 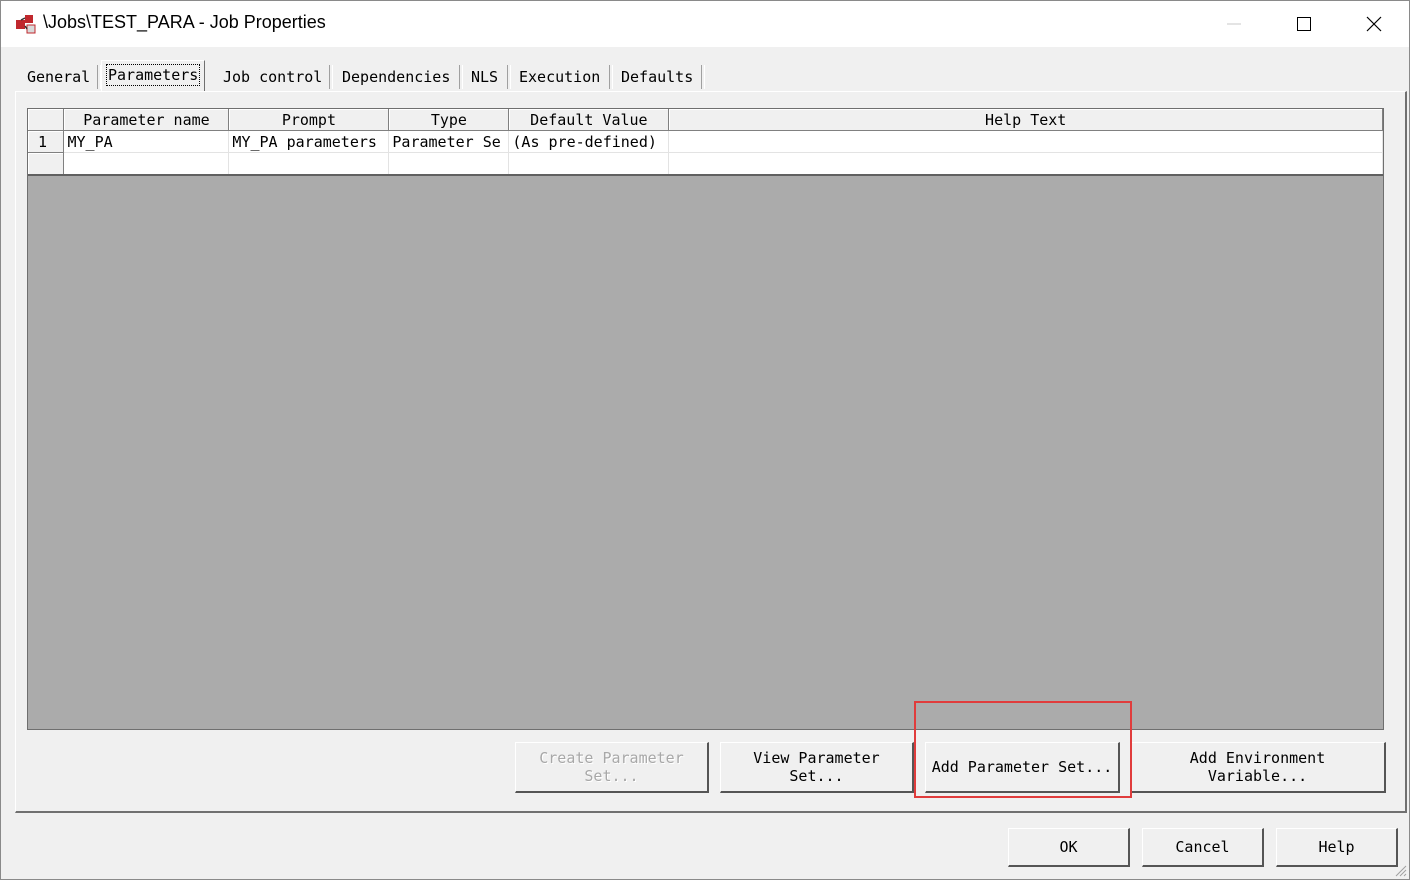 I want to click on maximize-icon, so click(x=1304, y=24).